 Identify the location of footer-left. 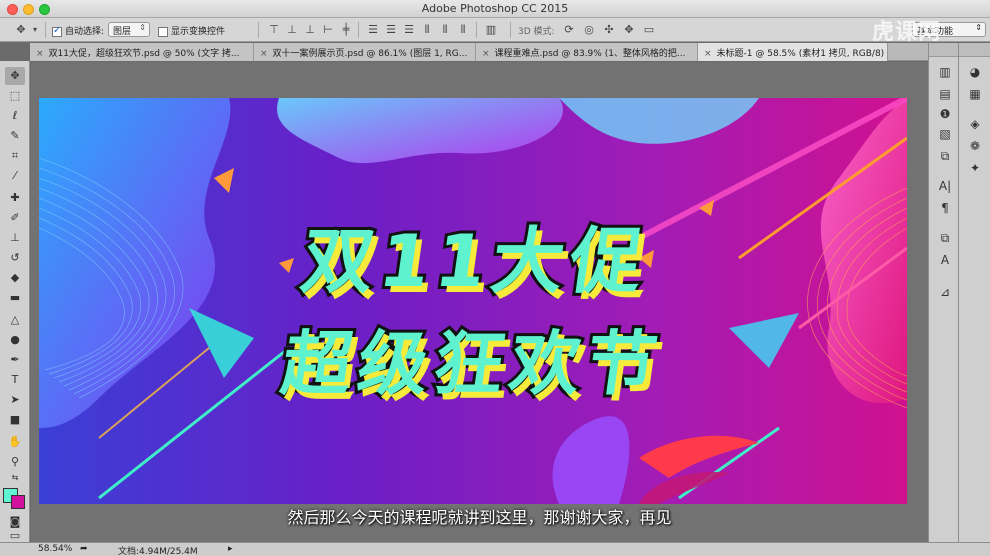
(15, 549).